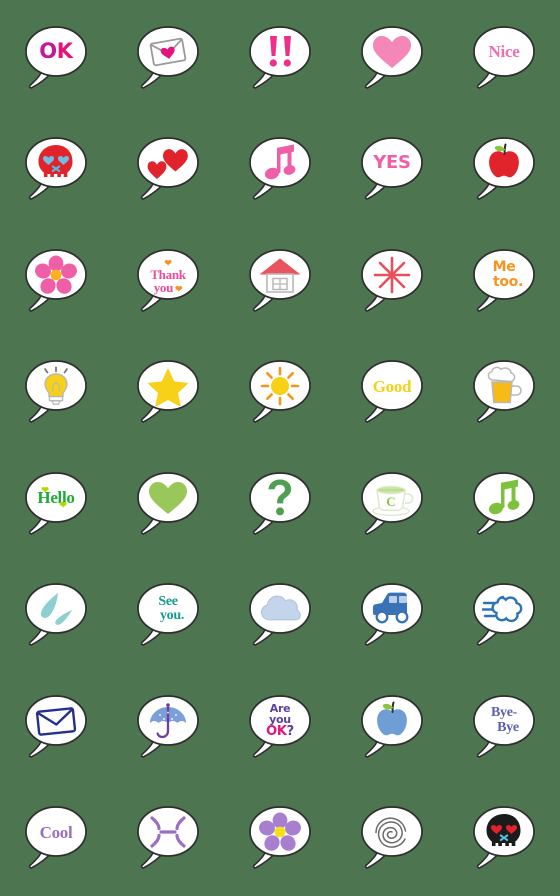 This screenshot has height=896, width=560. I want to click on house-bubble, so click(280, 283).